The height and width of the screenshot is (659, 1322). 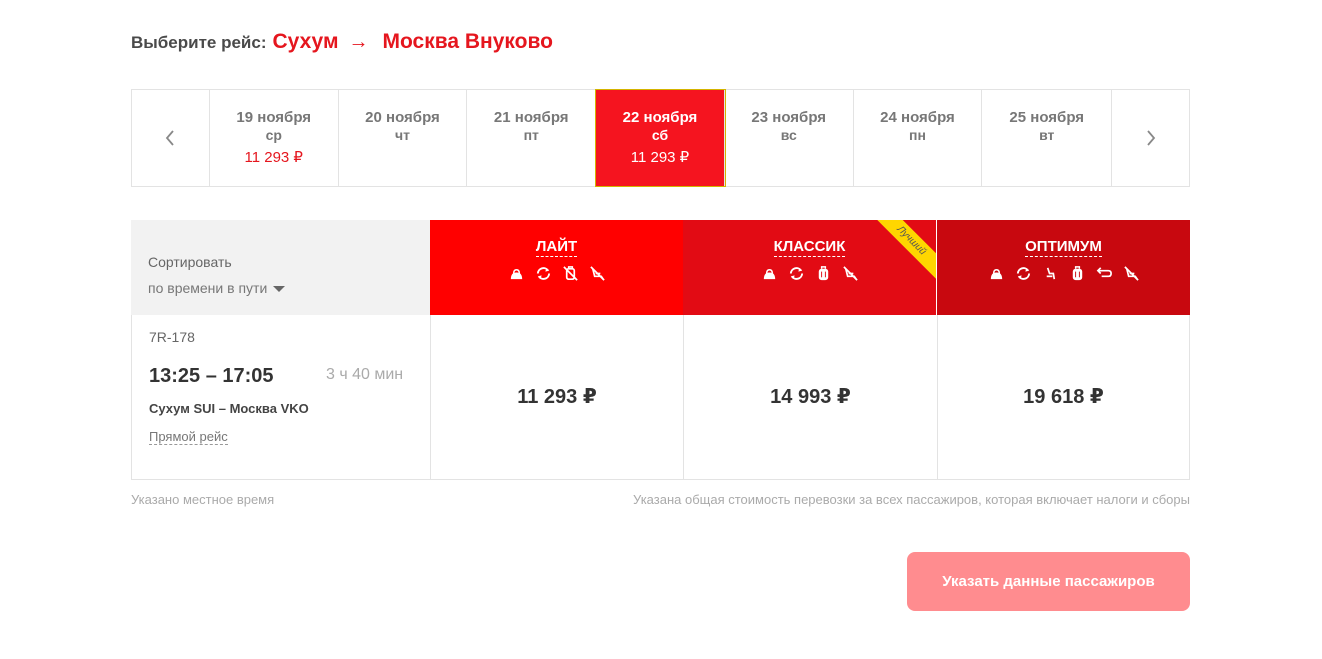 I want to click on date-option: 23 ноября вс, so click(x=789, y=138).